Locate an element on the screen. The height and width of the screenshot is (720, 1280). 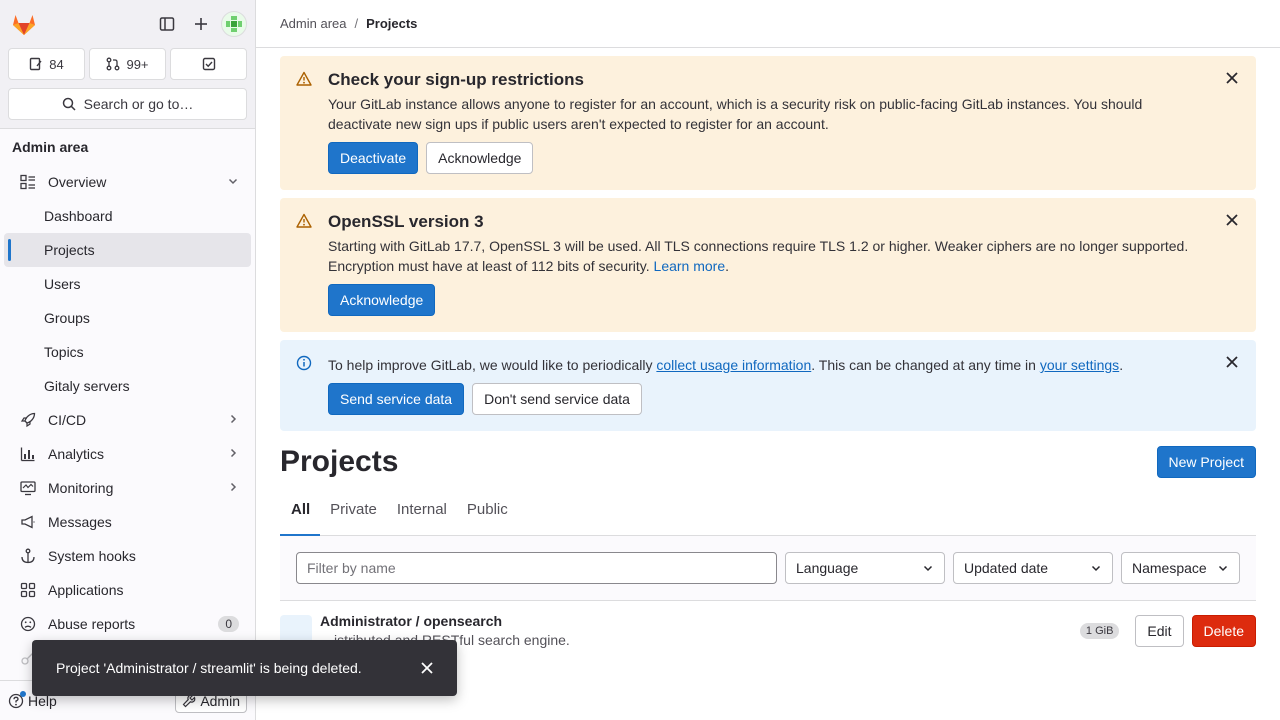
anchor-icon is located at coordinates (28, 556).